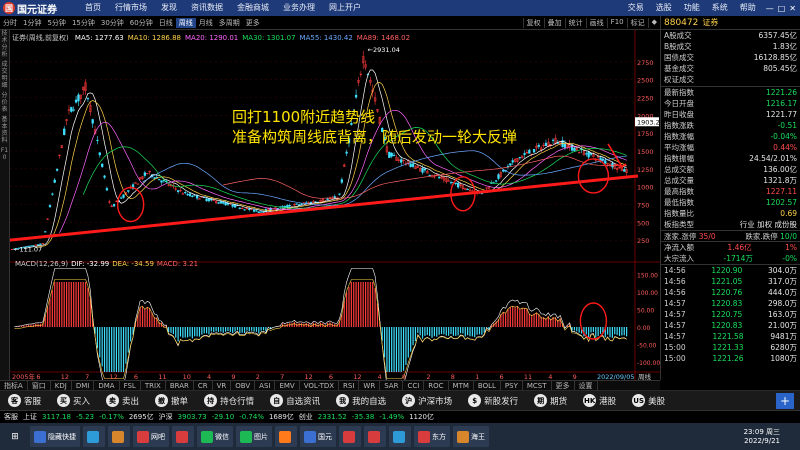  I want to click on indicator-tab: DMI, so click(83, 385).